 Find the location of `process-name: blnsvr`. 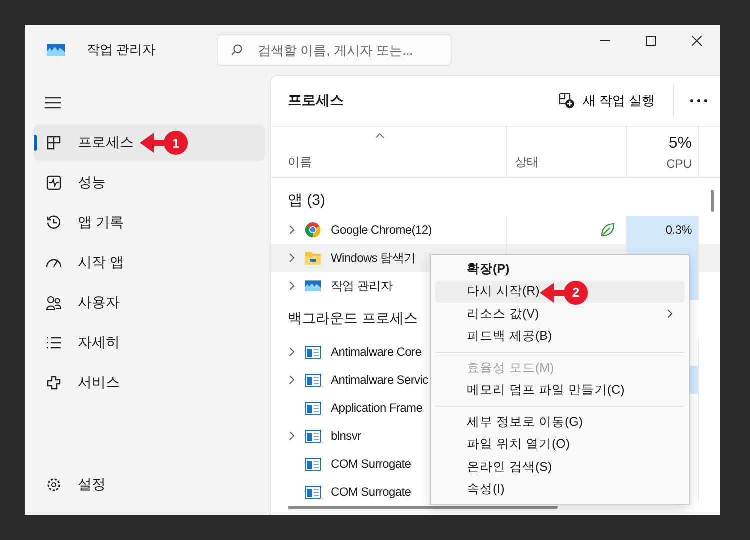

process-name: blnsvr is located at coordinates (346, 436).